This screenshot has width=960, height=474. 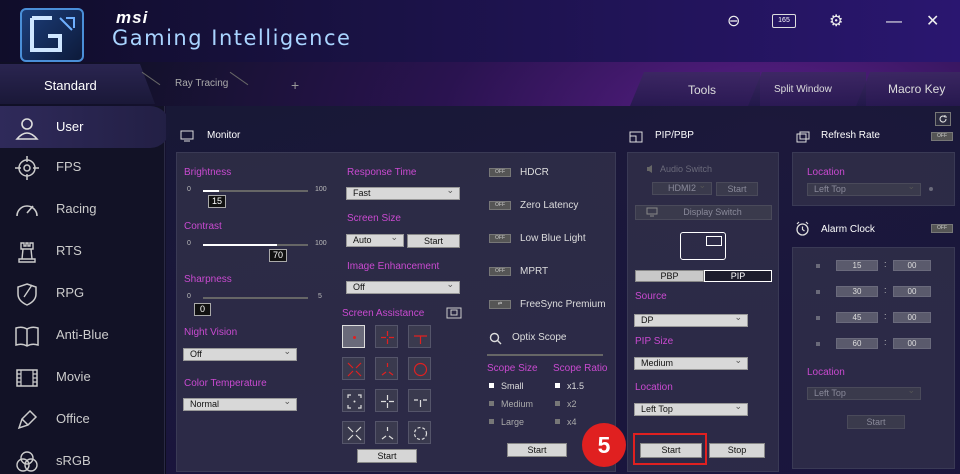 I want to click on audio-switch-start-button: Start, so click(x=737, y=189).